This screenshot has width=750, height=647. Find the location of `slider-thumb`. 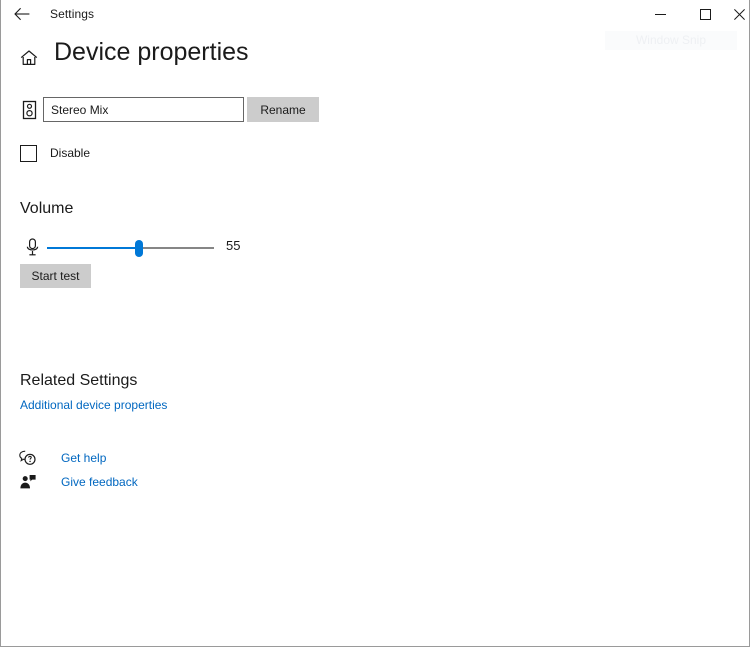

slider-thumb is located at coordinates (138, 248).